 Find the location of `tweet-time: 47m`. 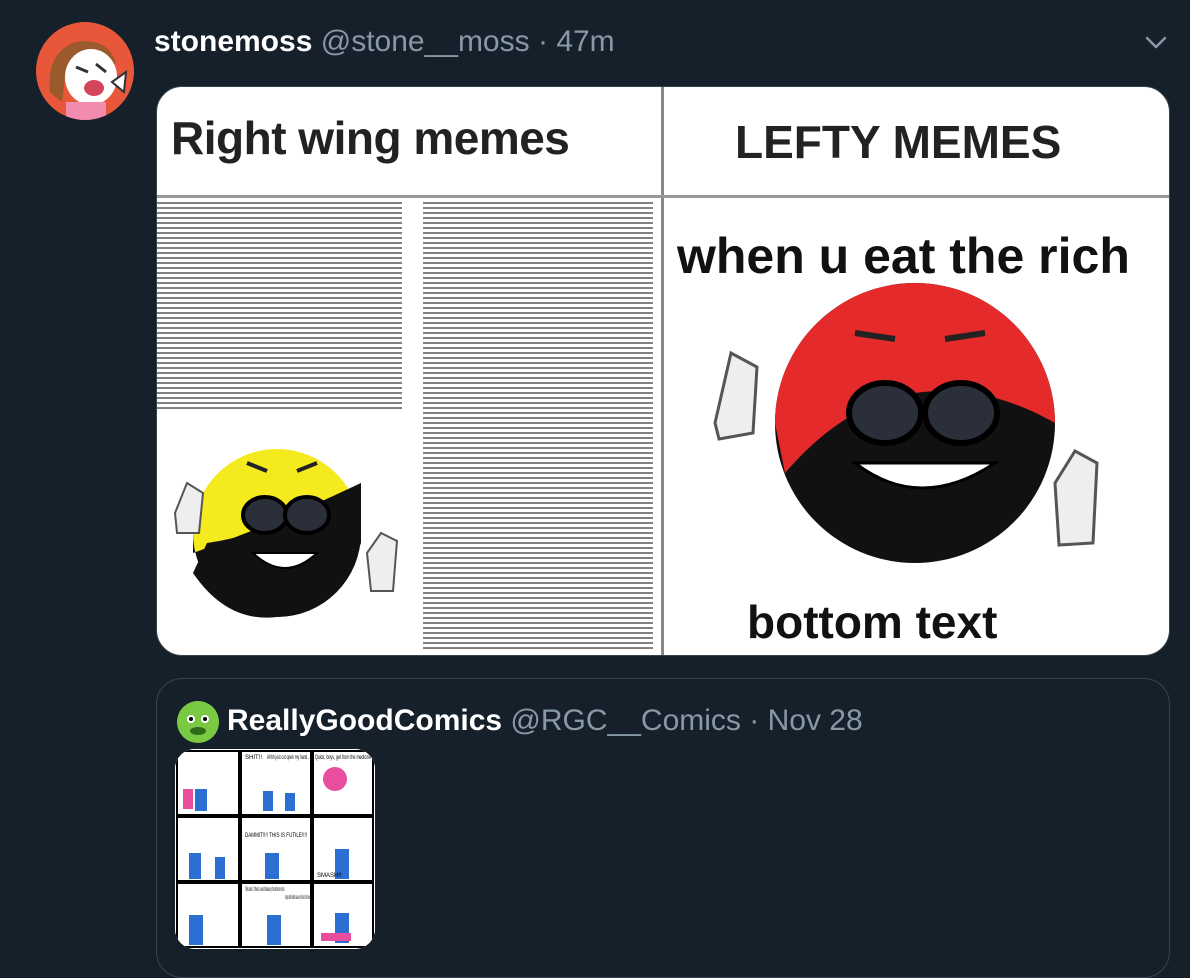

tweet-time: 47m is located at coordinates (585, 41).